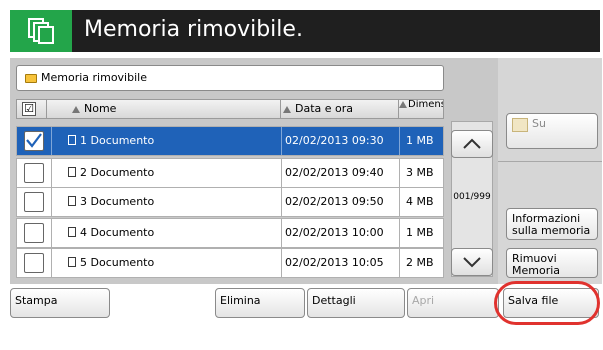  Describe the element at coordinates (340, 109) in the screenshot. I see `column-header-datetime: Data e ora` at that location.